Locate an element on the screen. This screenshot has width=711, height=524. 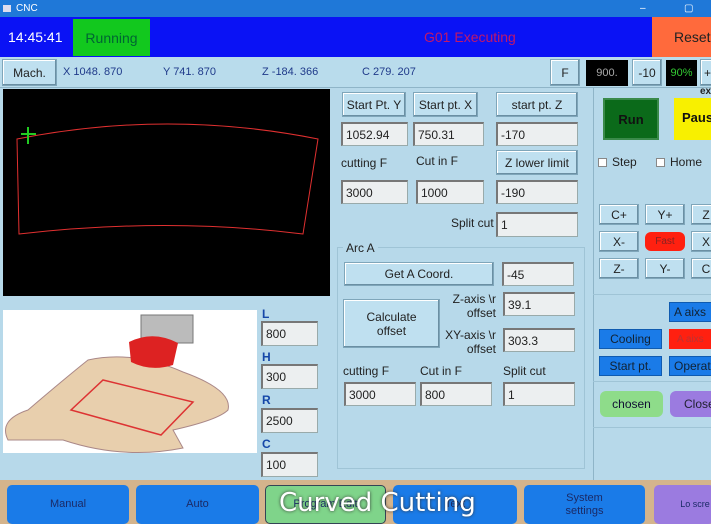
calculate-offset-button: Calculate offset is located at coordinates (391, 323).